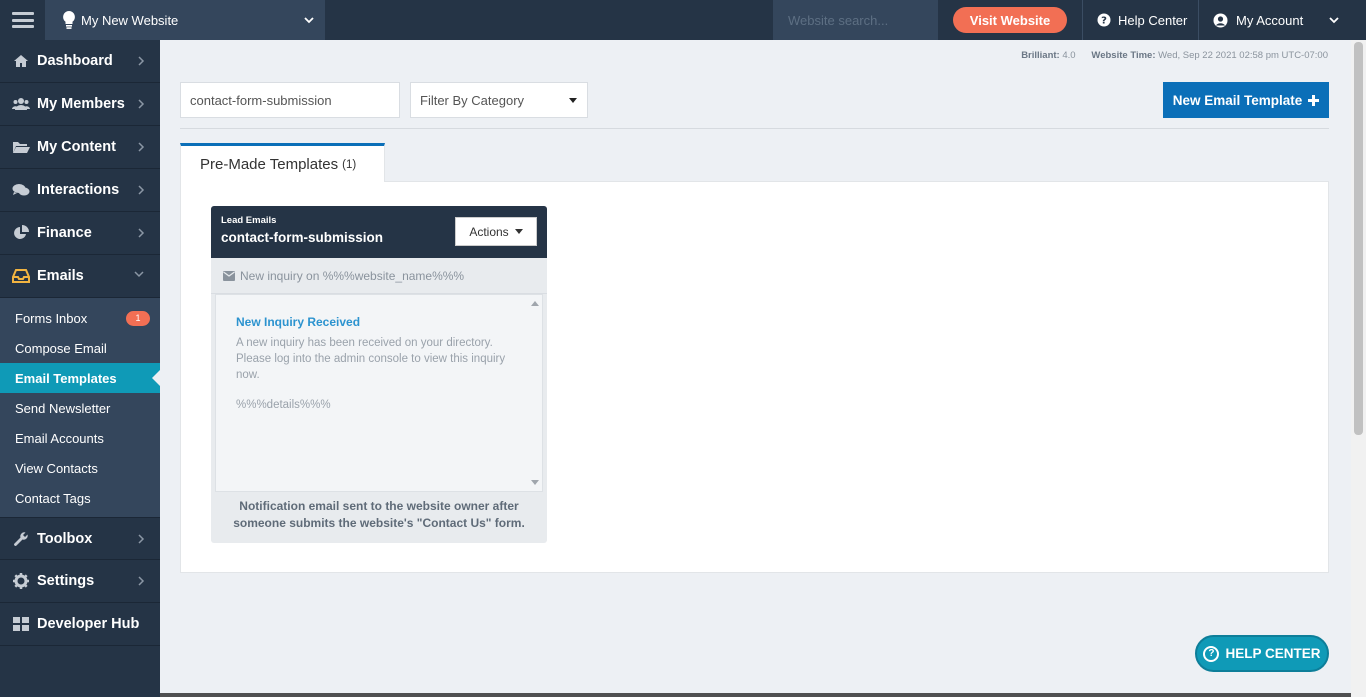  I want to click on help-center-label: Help Center, so click(1153, 20).